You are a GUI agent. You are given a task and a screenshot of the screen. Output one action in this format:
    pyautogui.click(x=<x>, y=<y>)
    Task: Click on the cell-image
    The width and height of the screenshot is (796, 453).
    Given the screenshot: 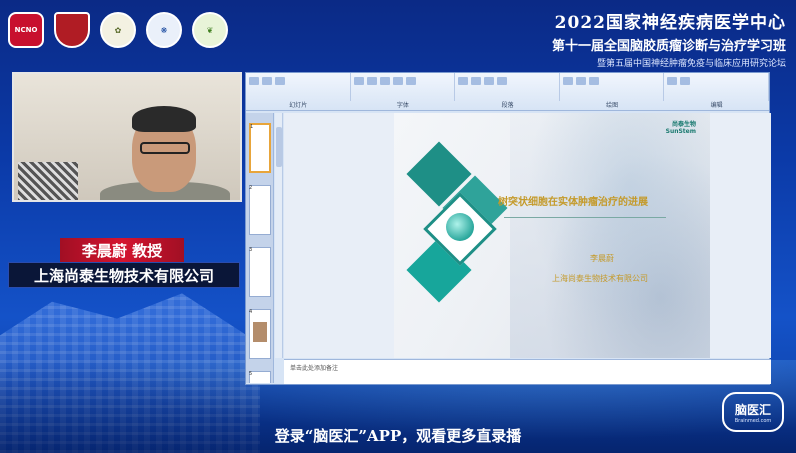 What is the action you would take?
    pyautogui.click(x=460, y=227)
    